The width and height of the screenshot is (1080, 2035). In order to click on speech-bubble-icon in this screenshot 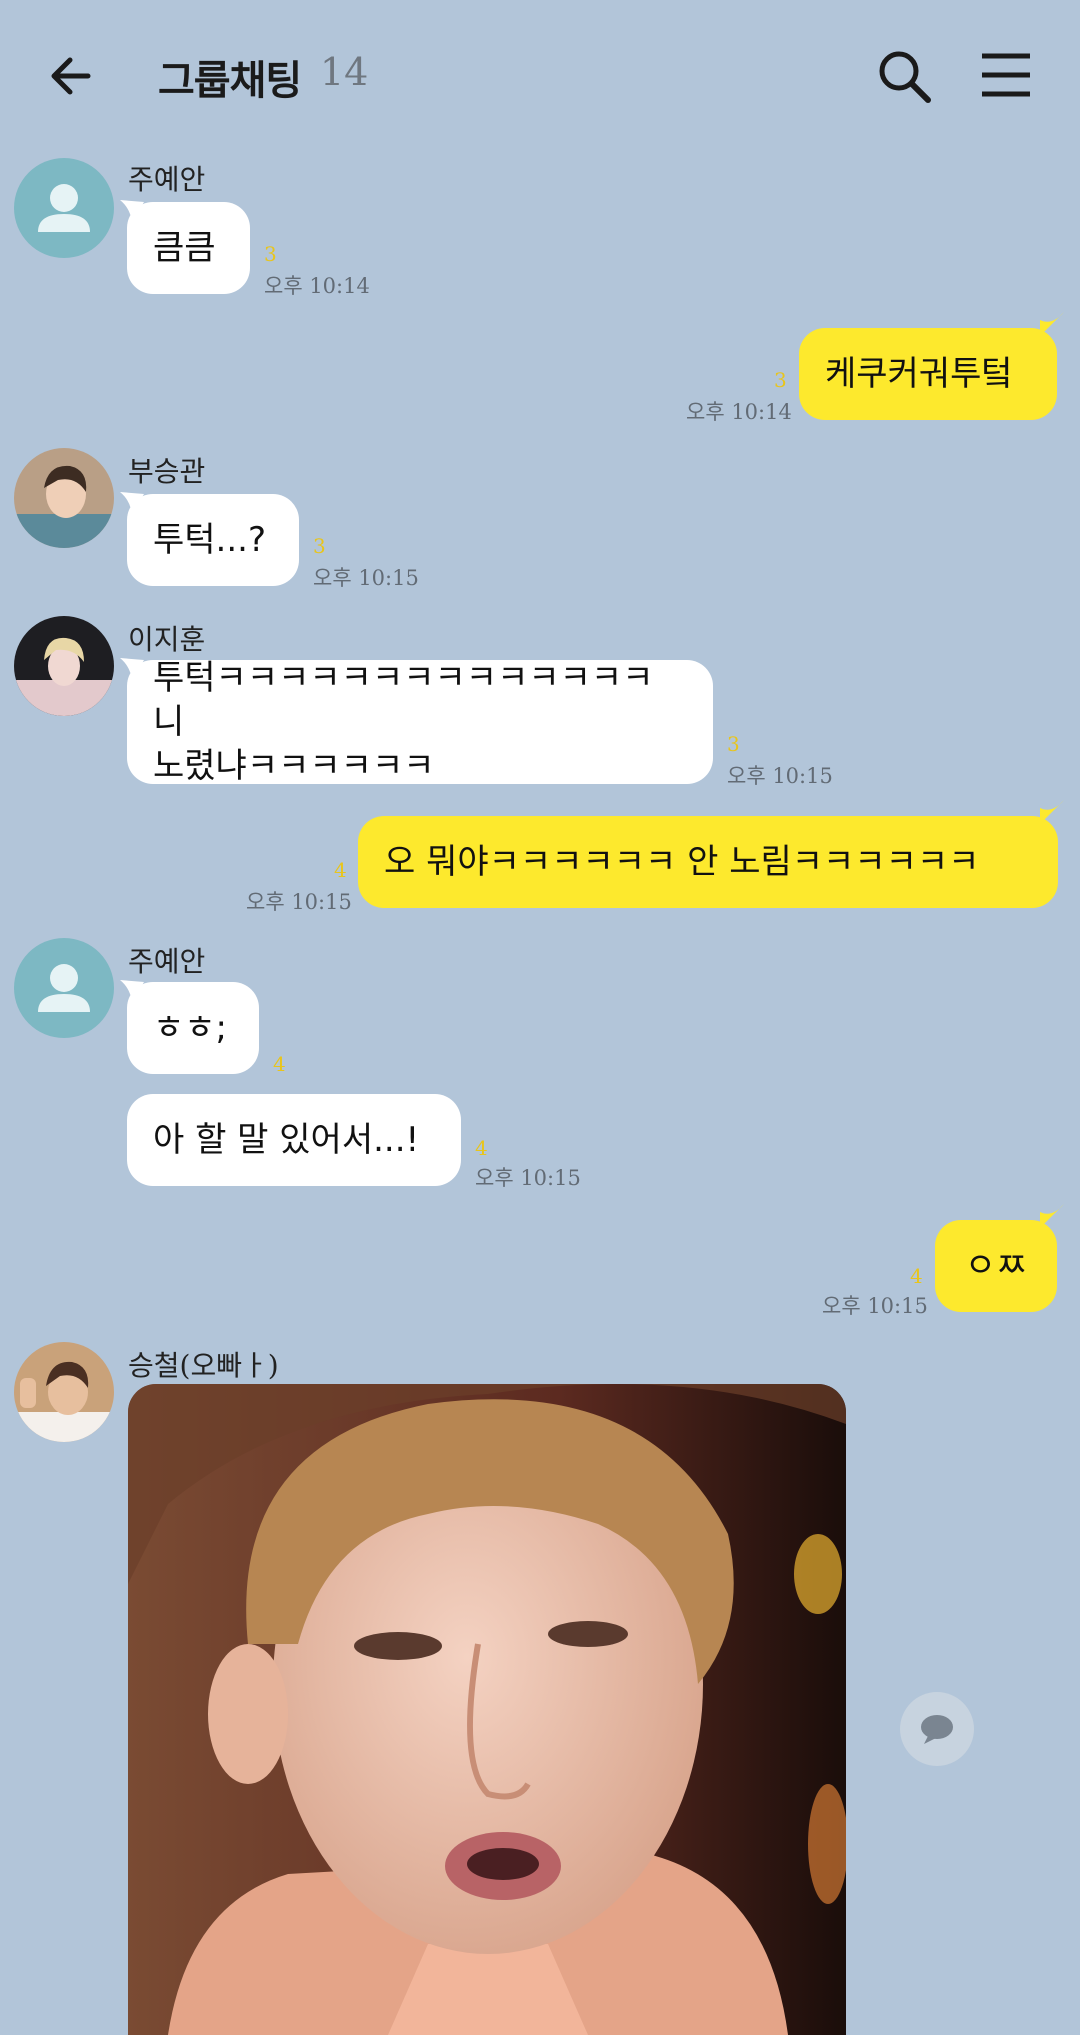, I will do `click(937, 1729)`.